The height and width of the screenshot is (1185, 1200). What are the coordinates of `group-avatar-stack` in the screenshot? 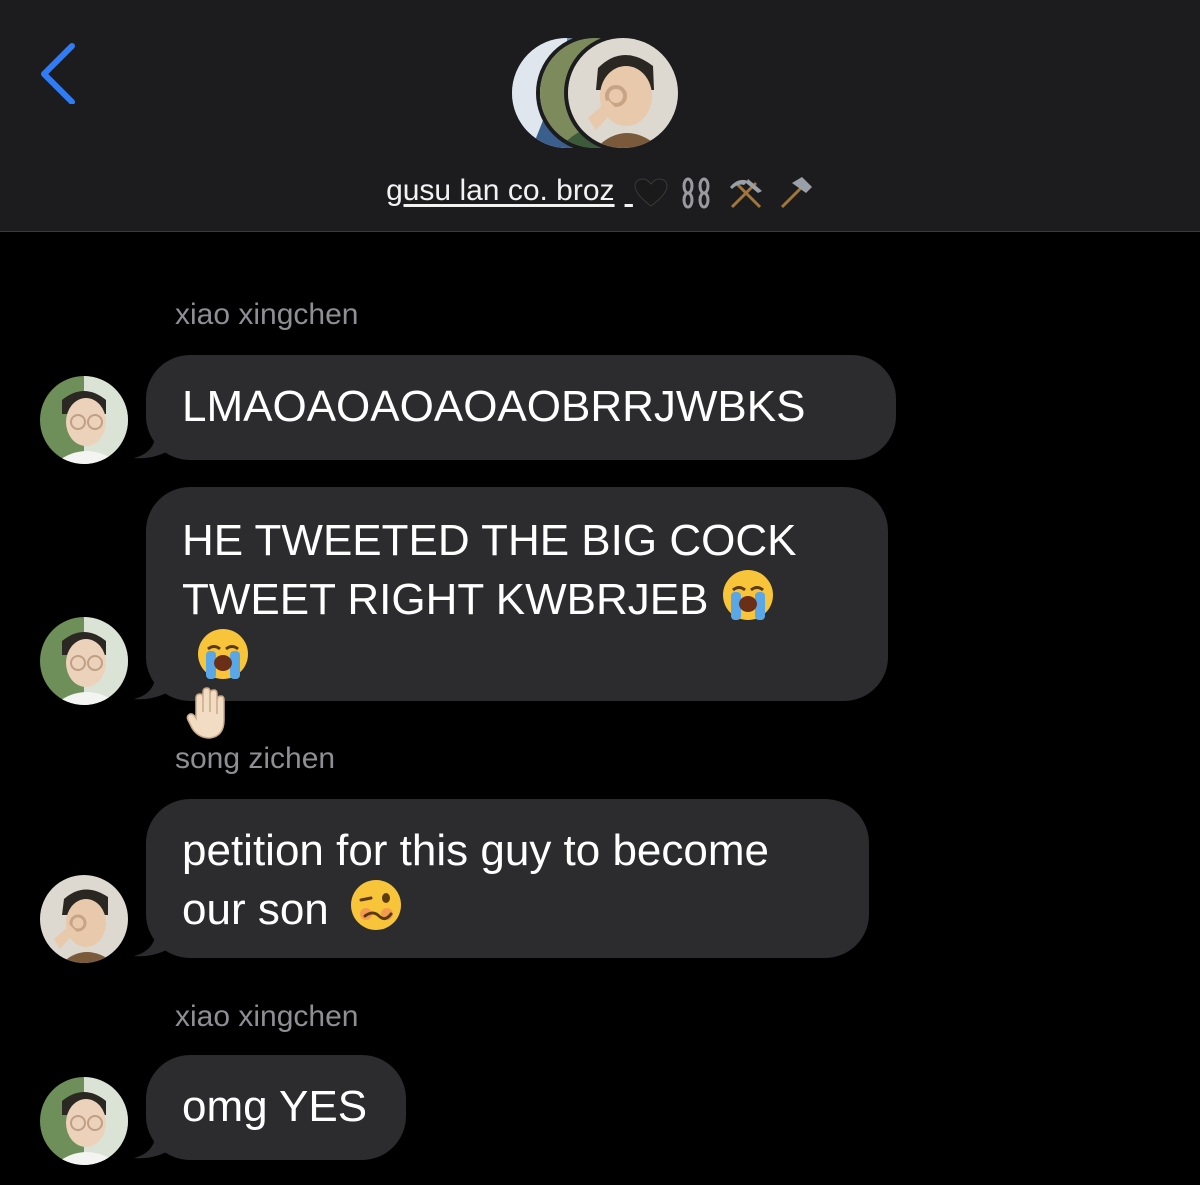 It's located at (600, 97).